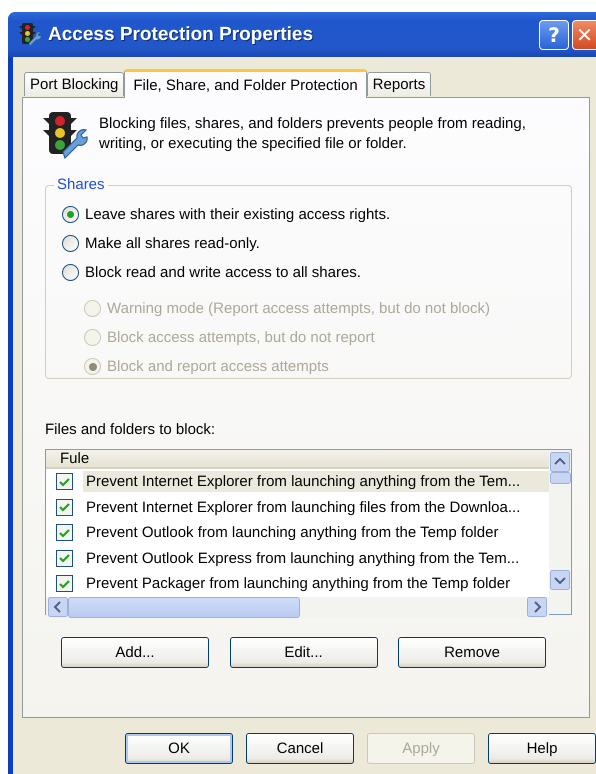 The image size is (596, 774). What do you see at coordinates (300, 748) in the screenshot?
I see `dialog-button: Cancel` at bounding box center [300, 748].